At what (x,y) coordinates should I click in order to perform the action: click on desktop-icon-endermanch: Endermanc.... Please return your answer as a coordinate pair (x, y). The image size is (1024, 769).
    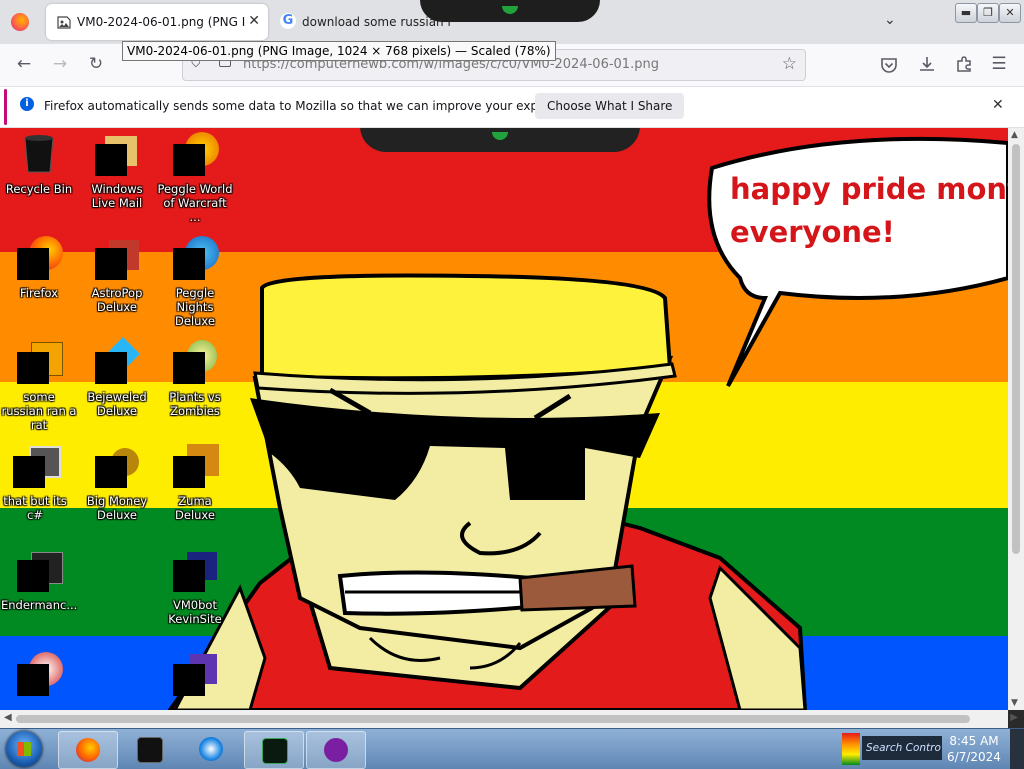
    Looking at the image, I should click on (39, 580).